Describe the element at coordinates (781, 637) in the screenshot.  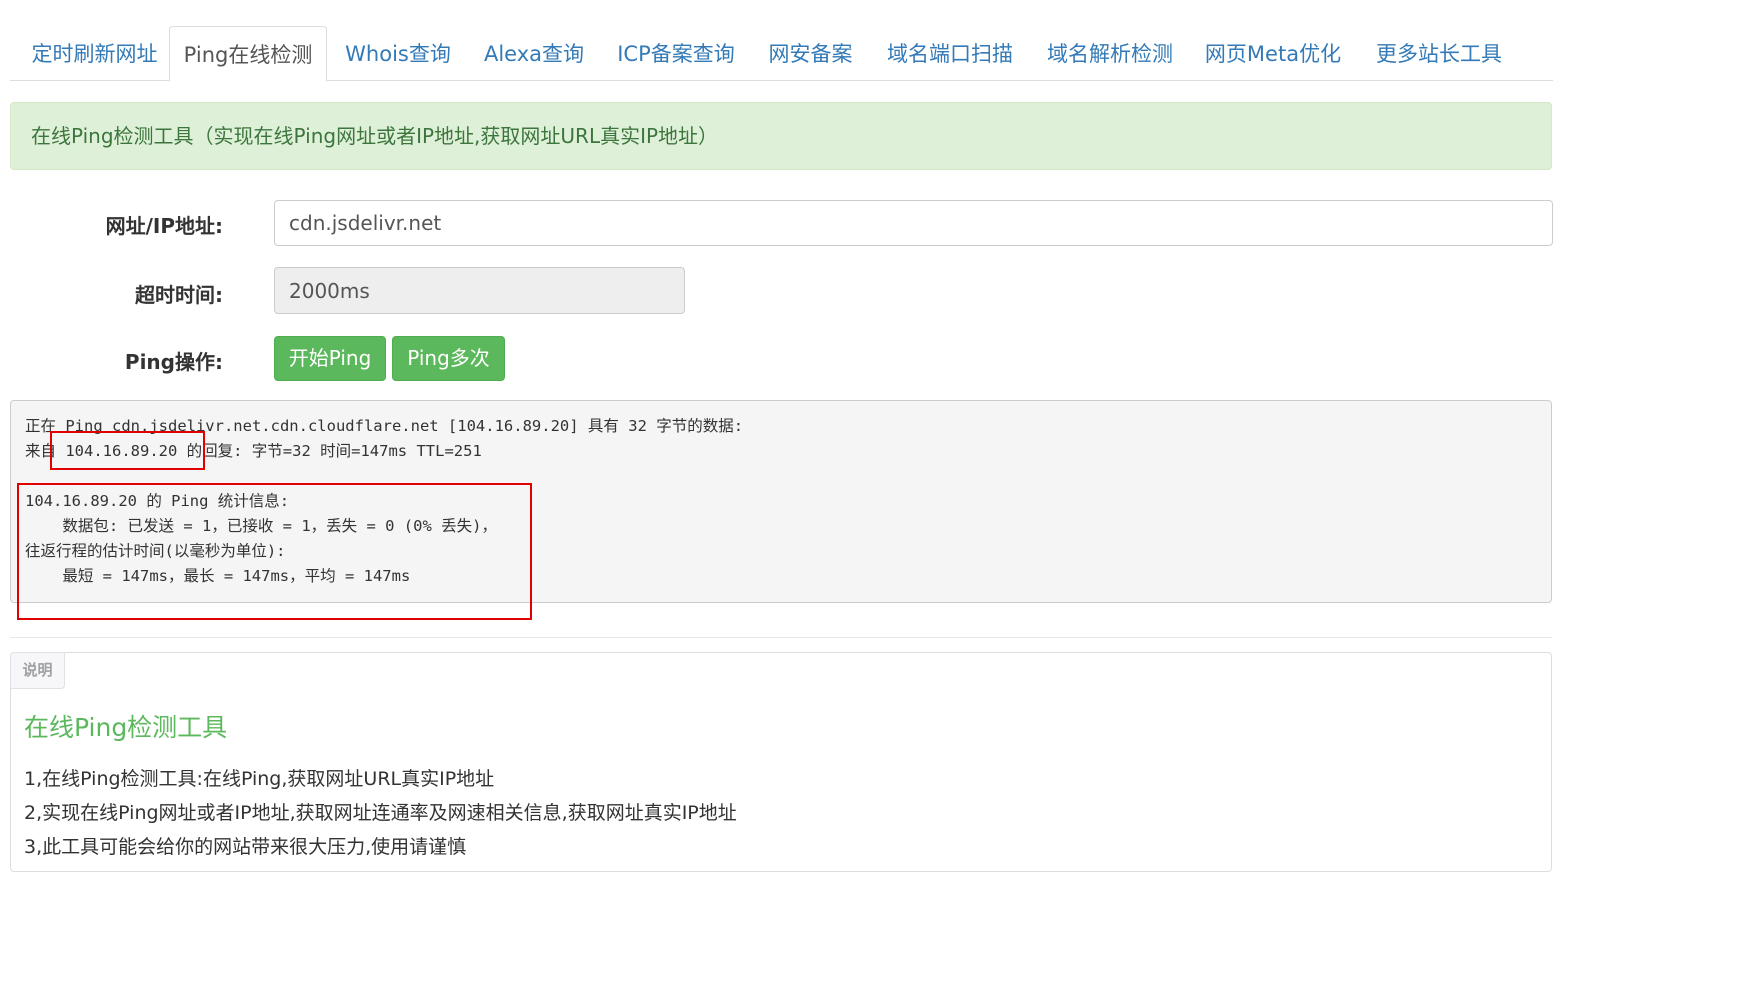
I see `divider` at that location.